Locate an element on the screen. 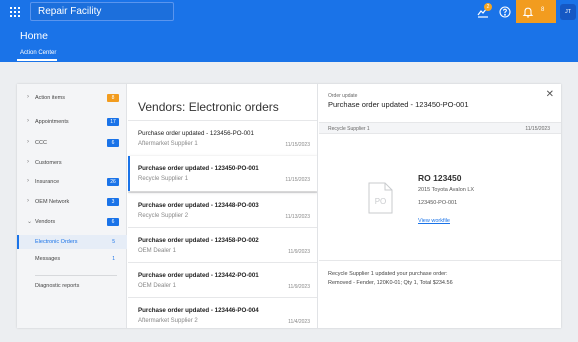 This screenshot has height=342, width=578. sidebar-item-appointments: › Appointments 17 is located at coordinates (72, 122).